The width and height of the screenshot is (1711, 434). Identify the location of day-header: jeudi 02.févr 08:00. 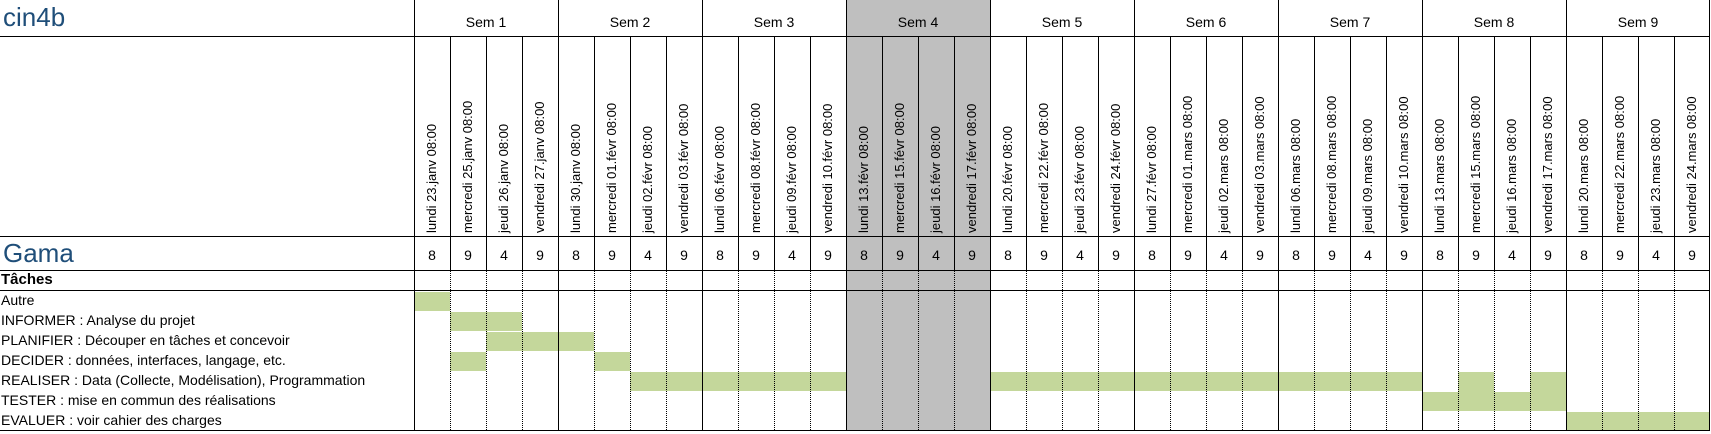
(647, 179).